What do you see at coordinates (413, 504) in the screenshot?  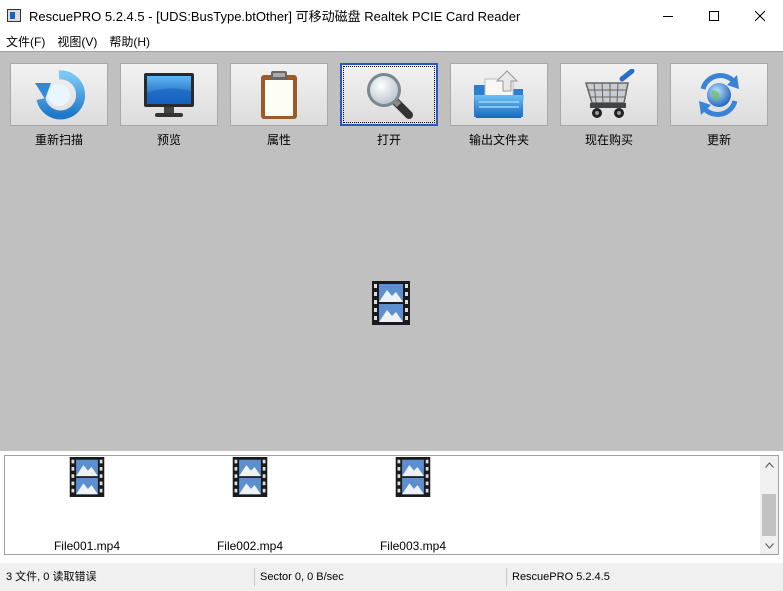 I see `file-item: File003.mp4` at bounding box center [413, 504].